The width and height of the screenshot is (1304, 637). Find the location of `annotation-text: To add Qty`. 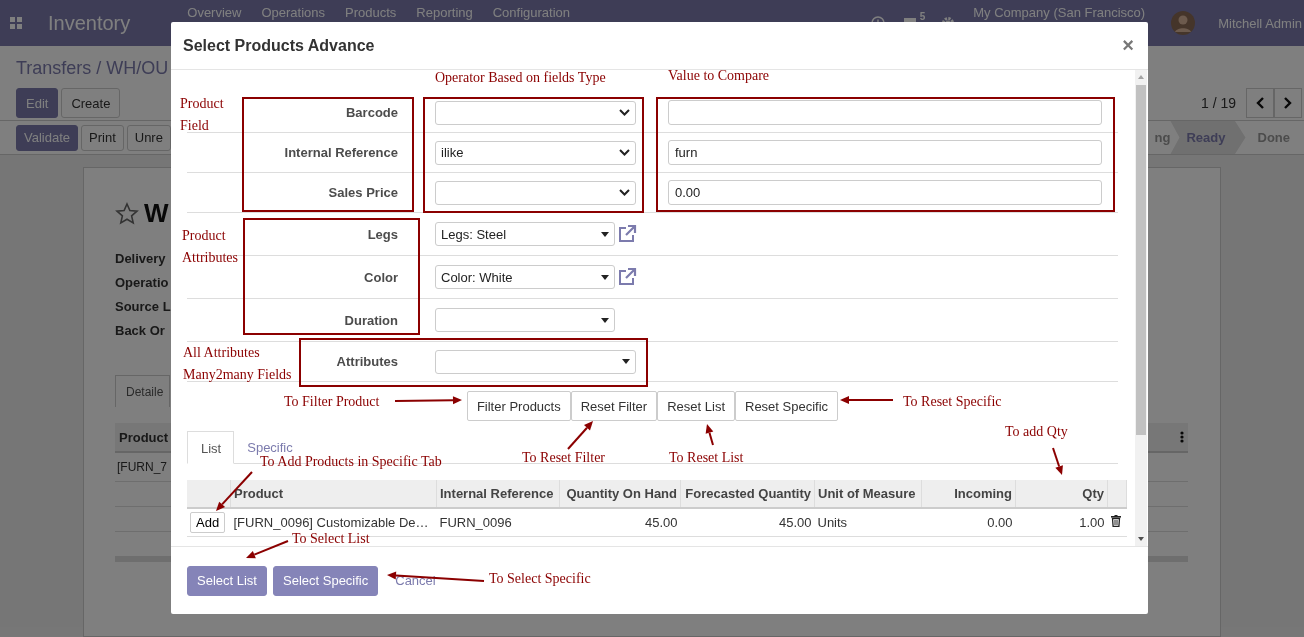

annotation-text: To add Qty is located at coordinates (1036, 432).